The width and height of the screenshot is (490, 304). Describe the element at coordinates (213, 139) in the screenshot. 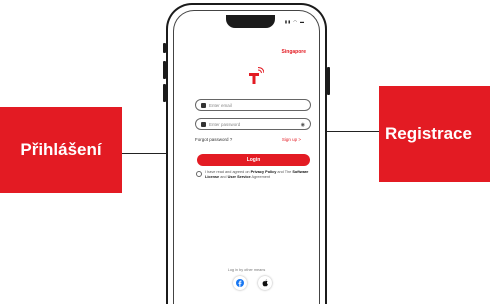

I see `forgot-password-link: Forgot password ?` at that location.